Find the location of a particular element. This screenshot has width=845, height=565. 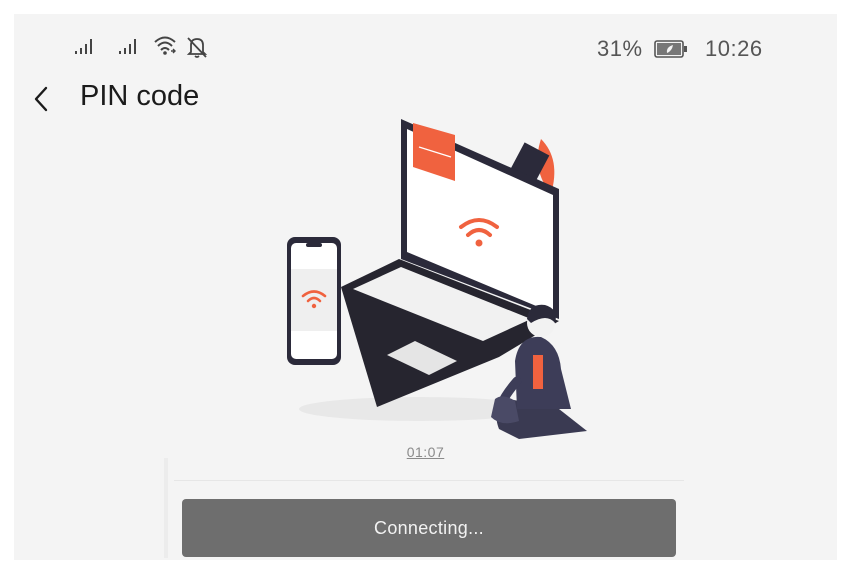

page-title: PIN code is located at coordinates (140, 96).